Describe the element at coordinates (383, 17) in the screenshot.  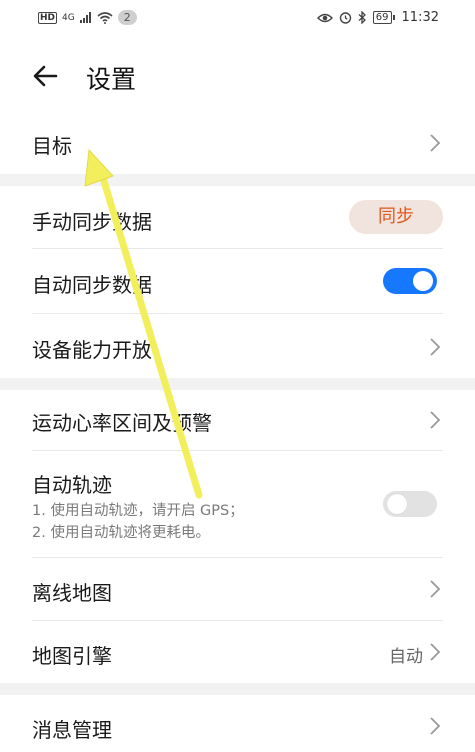
I see `battery-icon: 69` at that location.